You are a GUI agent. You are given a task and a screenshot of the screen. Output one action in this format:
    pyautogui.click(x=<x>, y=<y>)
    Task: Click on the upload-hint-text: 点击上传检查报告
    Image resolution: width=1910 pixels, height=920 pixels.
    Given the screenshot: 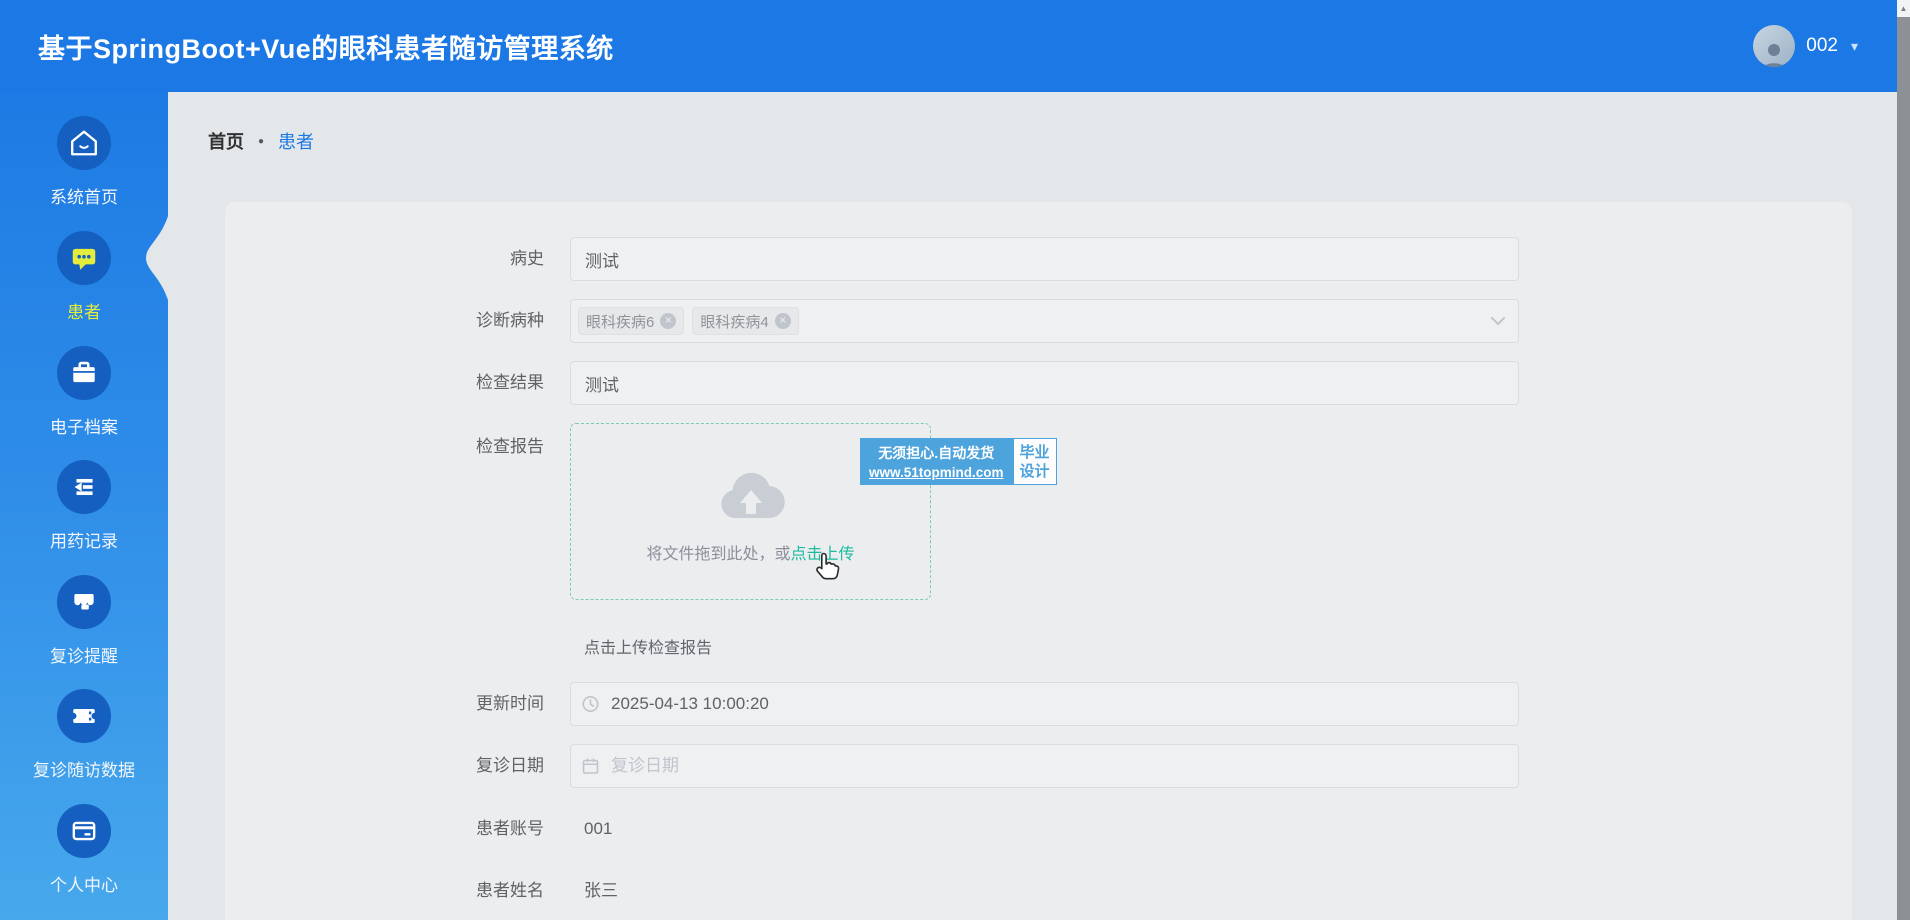 What is the action you would take?
    pyautogui.click(x=648, y=648)
    